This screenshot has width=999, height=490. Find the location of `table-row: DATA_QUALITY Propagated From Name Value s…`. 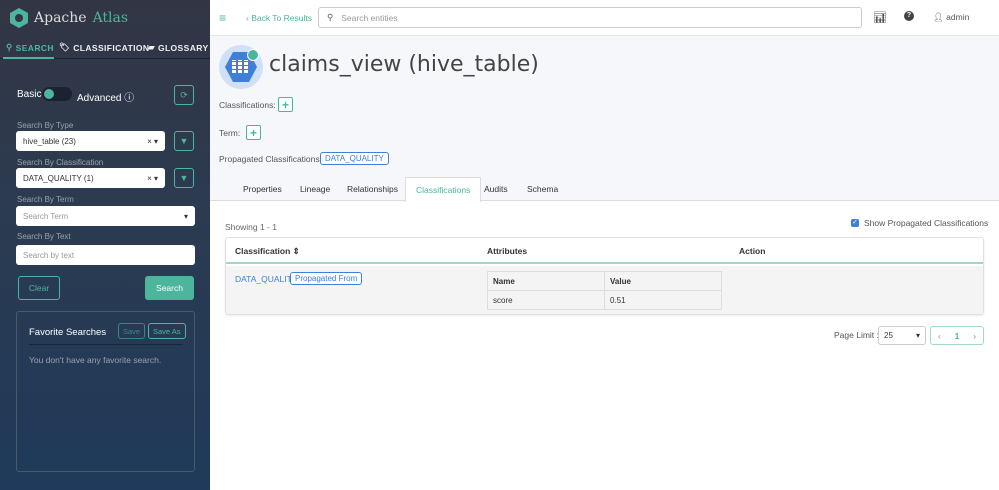

table-row: DATA_QUALITY Propagated From Name Value s… is located at coordinates (604, 290).